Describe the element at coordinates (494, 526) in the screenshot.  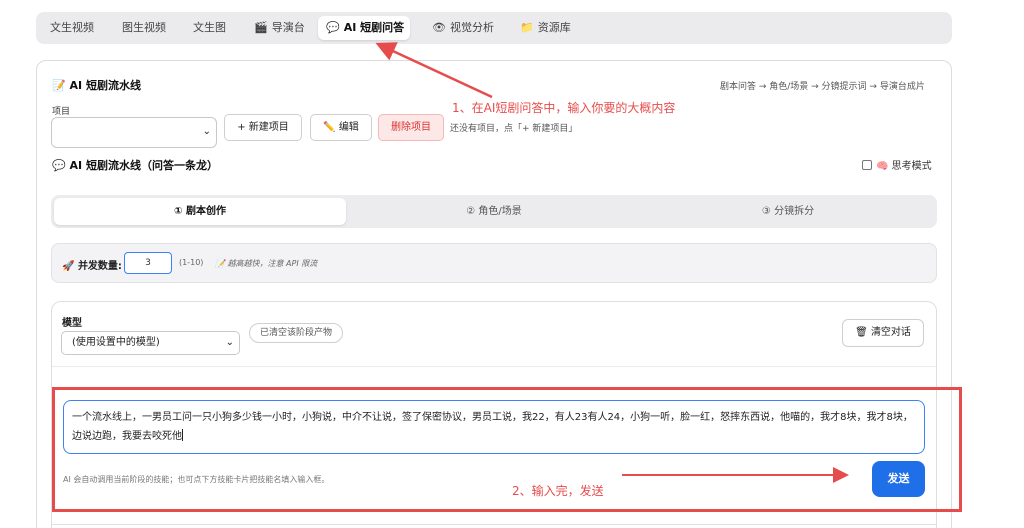
I see `next-section-edge` at that location.